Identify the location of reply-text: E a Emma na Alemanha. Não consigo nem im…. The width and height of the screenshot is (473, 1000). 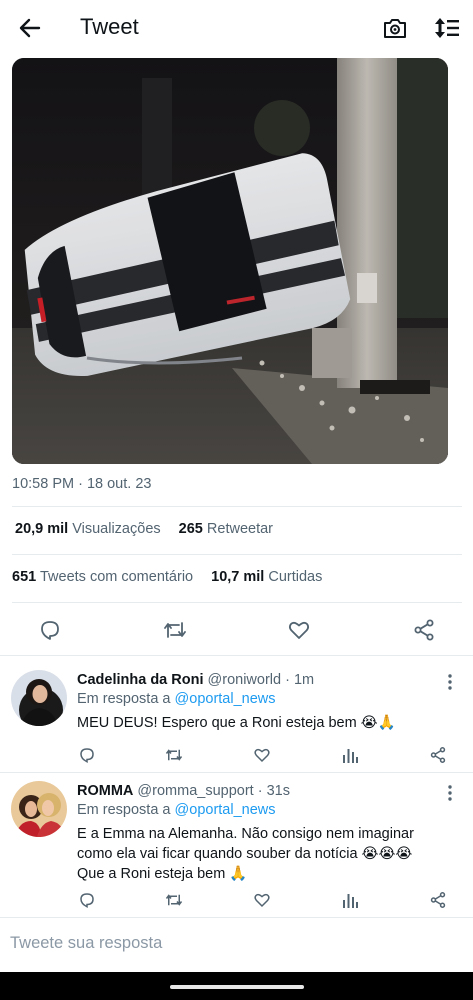
(245, 854).